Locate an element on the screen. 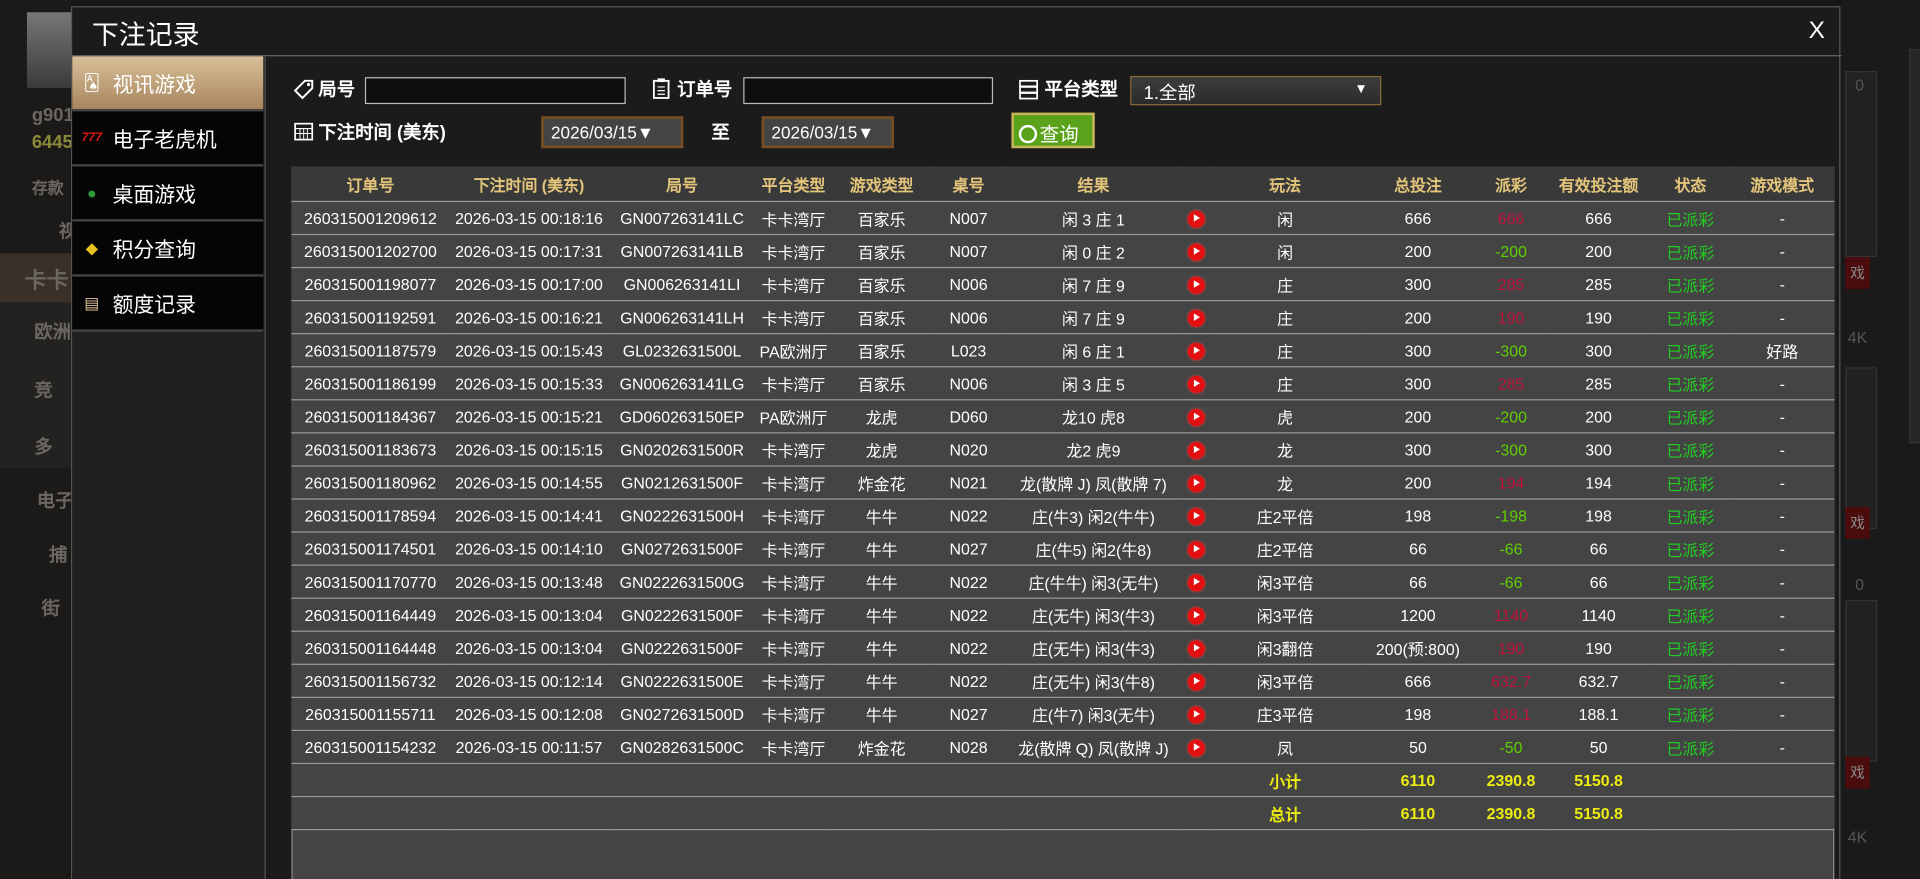  round-id-cell: GN006263141LI is located at coordinates (682, 284).